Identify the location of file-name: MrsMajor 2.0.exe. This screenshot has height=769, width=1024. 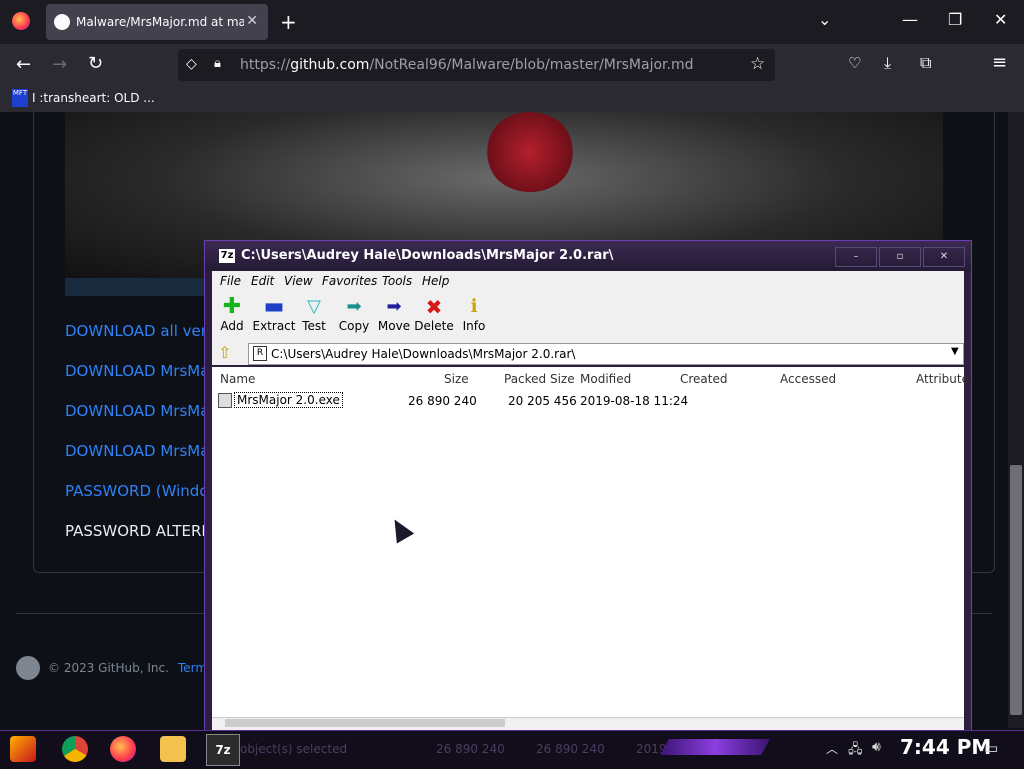
(288, 400).